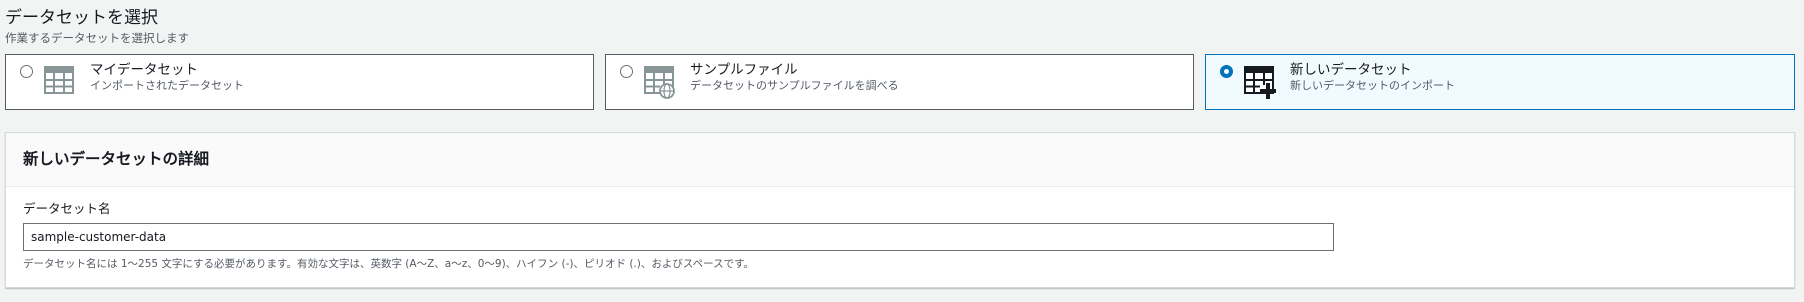  Describe the element at coordinates (116, 159) in the screenshot. I see `panel-title: 新しいデータセットの詳細` at that location.